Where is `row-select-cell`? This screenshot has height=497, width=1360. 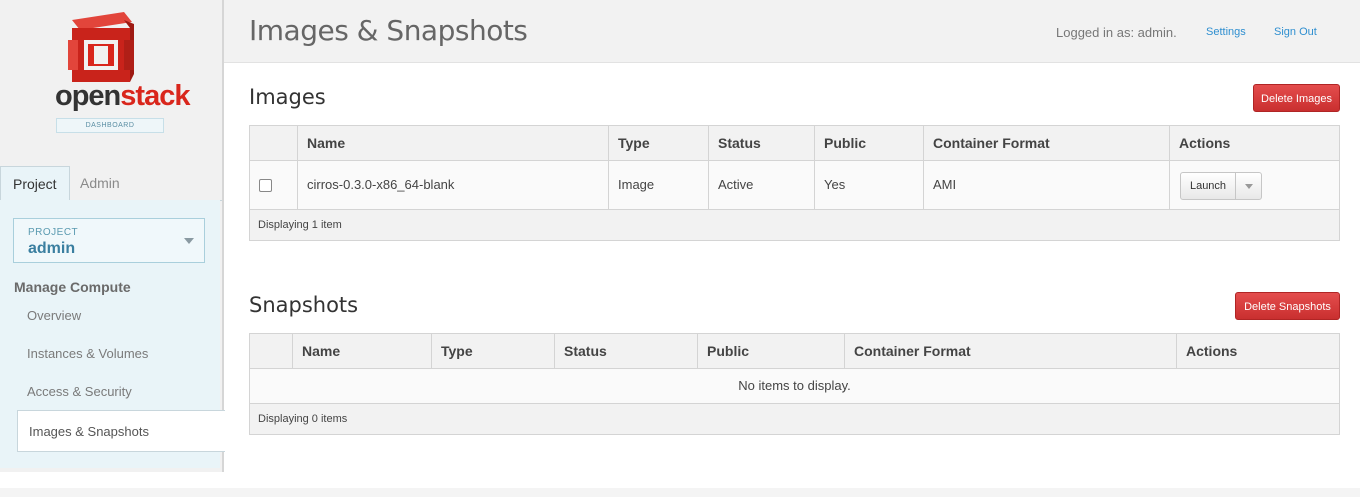 row-select-cell is located at coordinates (273, 185).